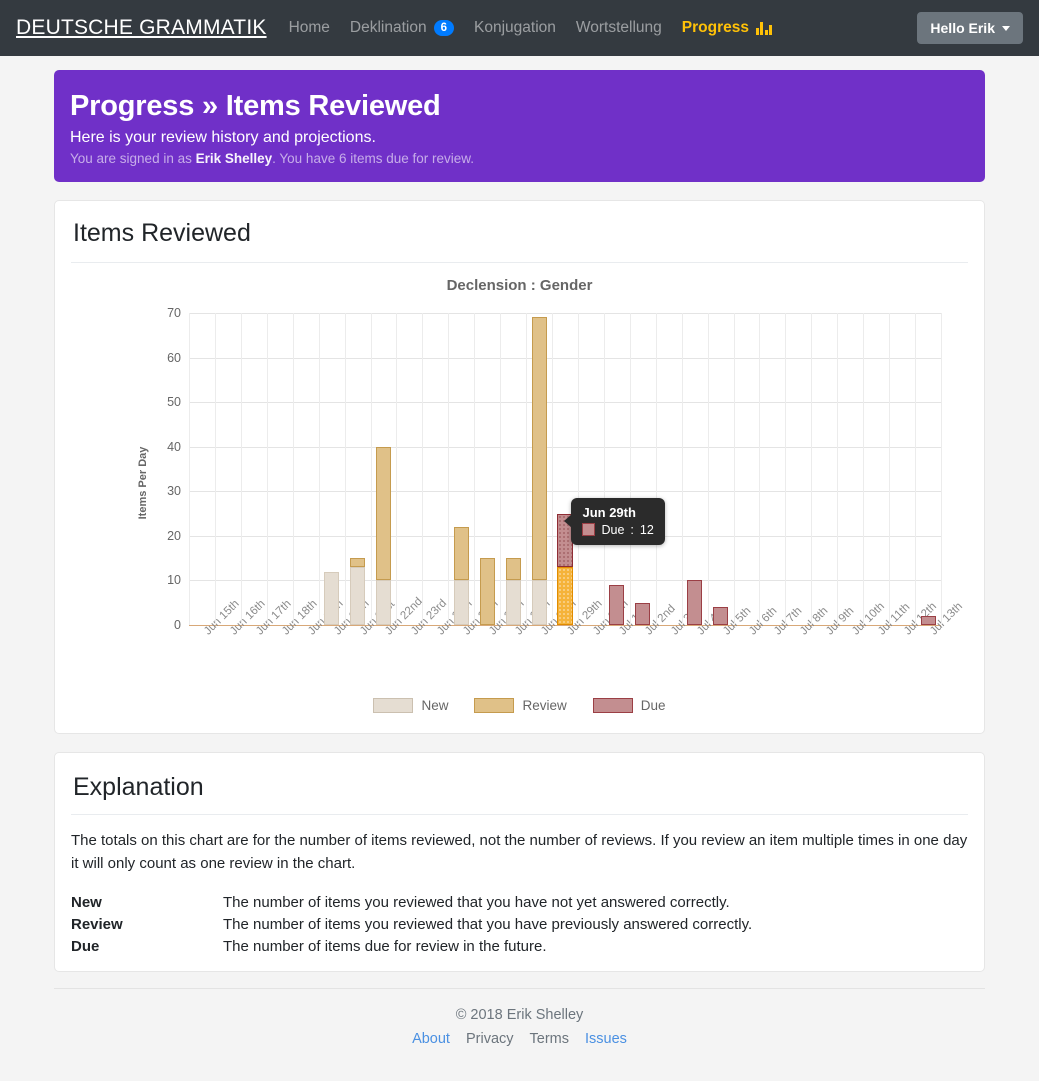  What do you see at coordinates (410, 705) in the screenshot?
I see `chart-legend-item-new: New` at bounding box center [410, 705].